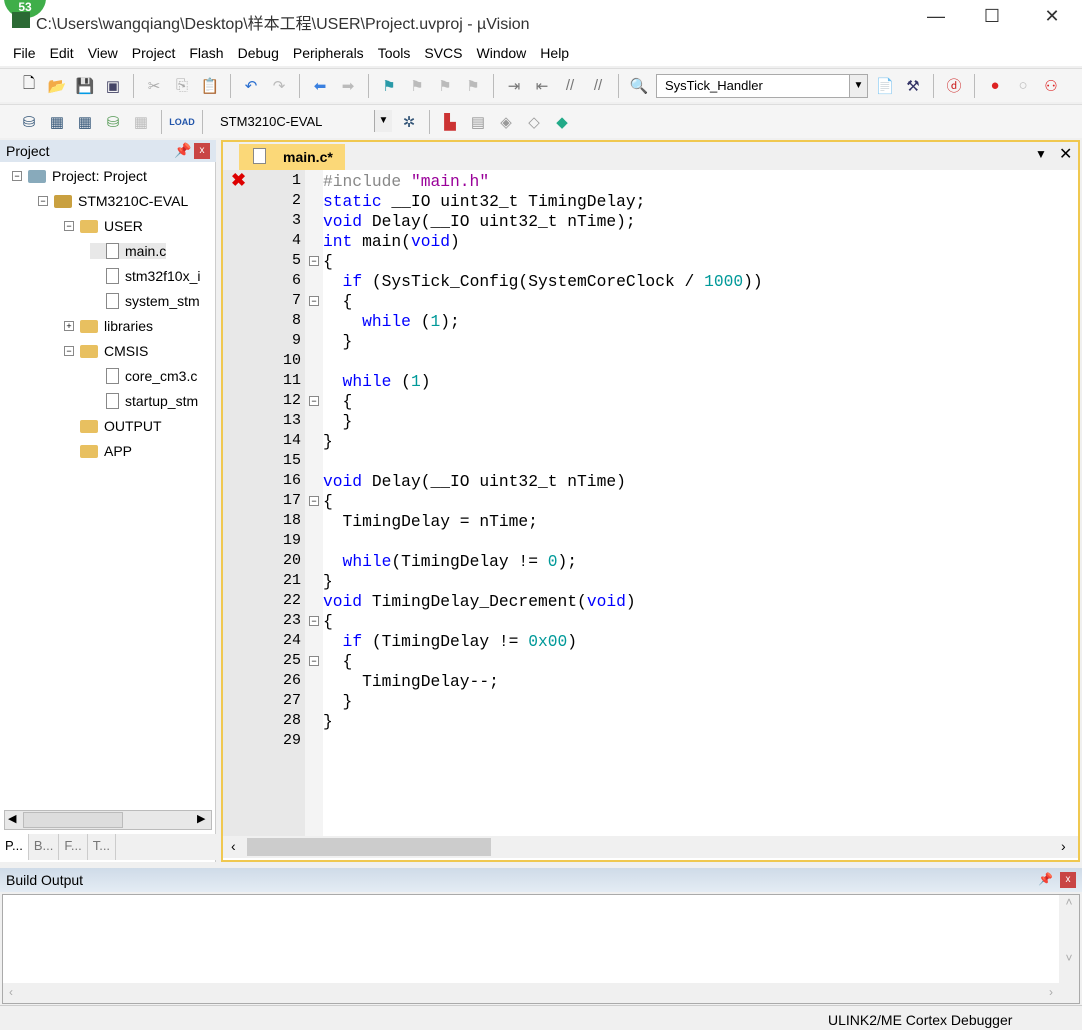 The width and height of the screenshot is (1082, 1030). What do you see at coordinates (302, 121) in the screenshot?
I see `target-combo: STM3210C-EVAL ▼` at bounding box center [302, 121].